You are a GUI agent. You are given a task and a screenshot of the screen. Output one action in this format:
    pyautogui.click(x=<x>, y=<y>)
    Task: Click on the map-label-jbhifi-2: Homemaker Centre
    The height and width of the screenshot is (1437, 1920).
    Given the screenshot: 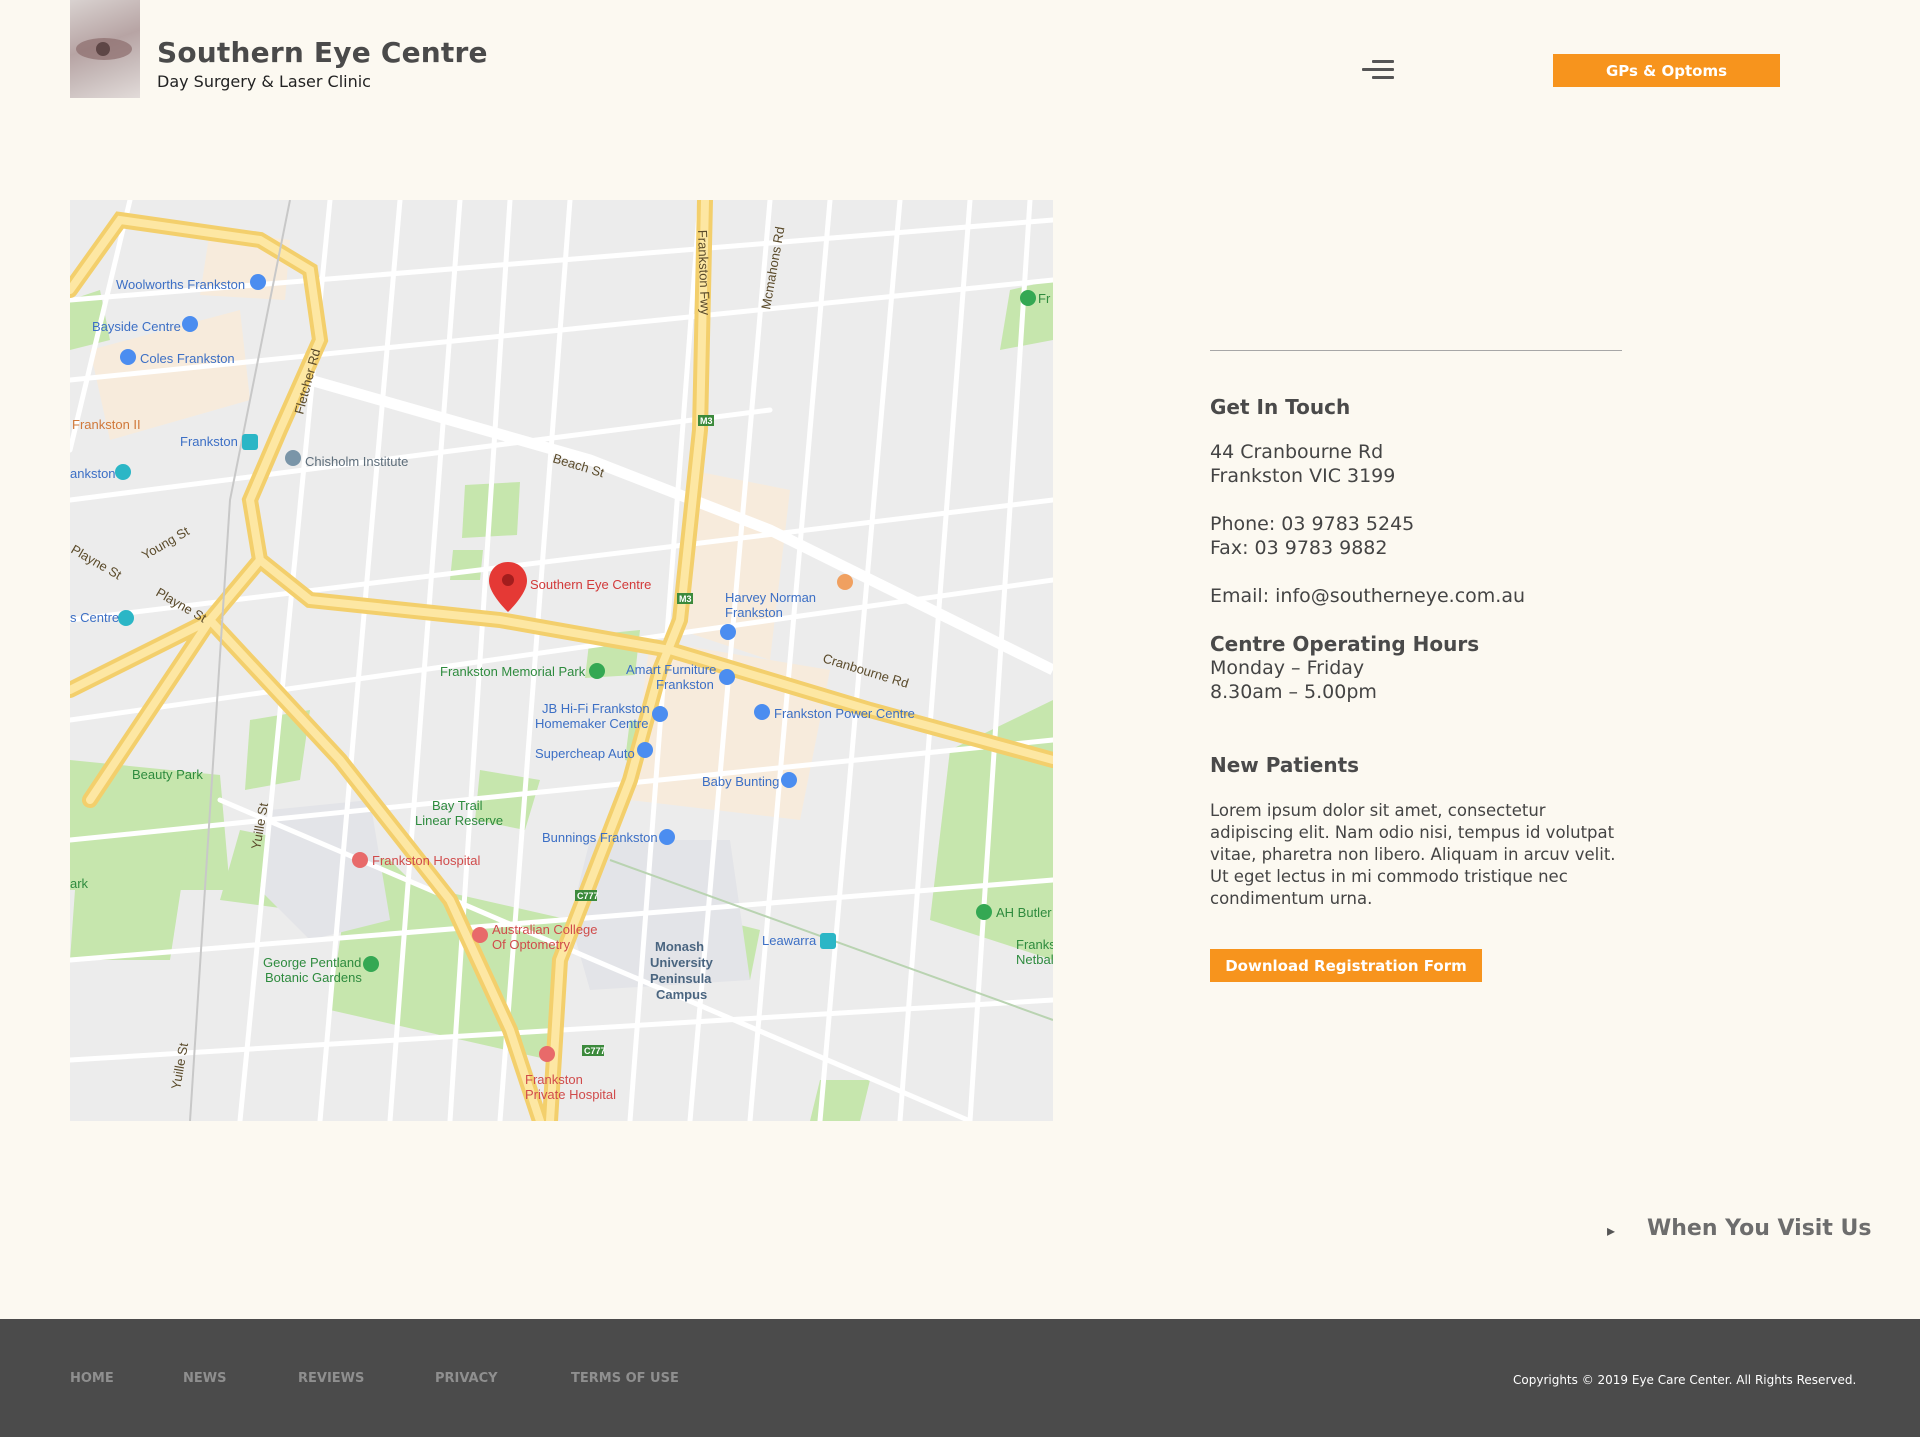 What is the action you would take?
    pyautogui.click(x=591, y=723)
    